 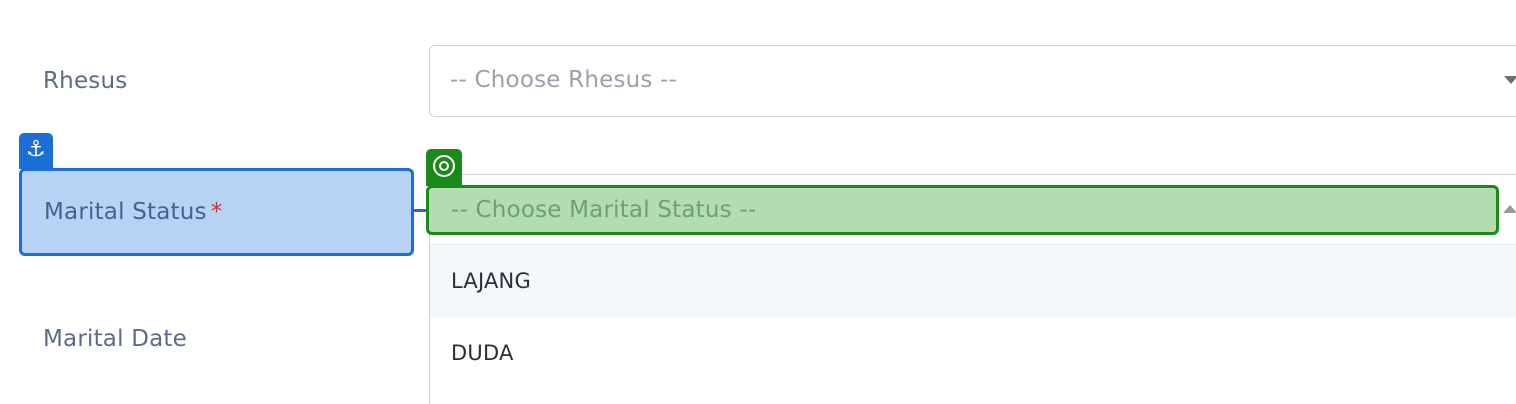 What do you see at coordinates (36, 151) in the screenshot?
I see `anchor-icon: ⚓` at bounding box center [36, 151].